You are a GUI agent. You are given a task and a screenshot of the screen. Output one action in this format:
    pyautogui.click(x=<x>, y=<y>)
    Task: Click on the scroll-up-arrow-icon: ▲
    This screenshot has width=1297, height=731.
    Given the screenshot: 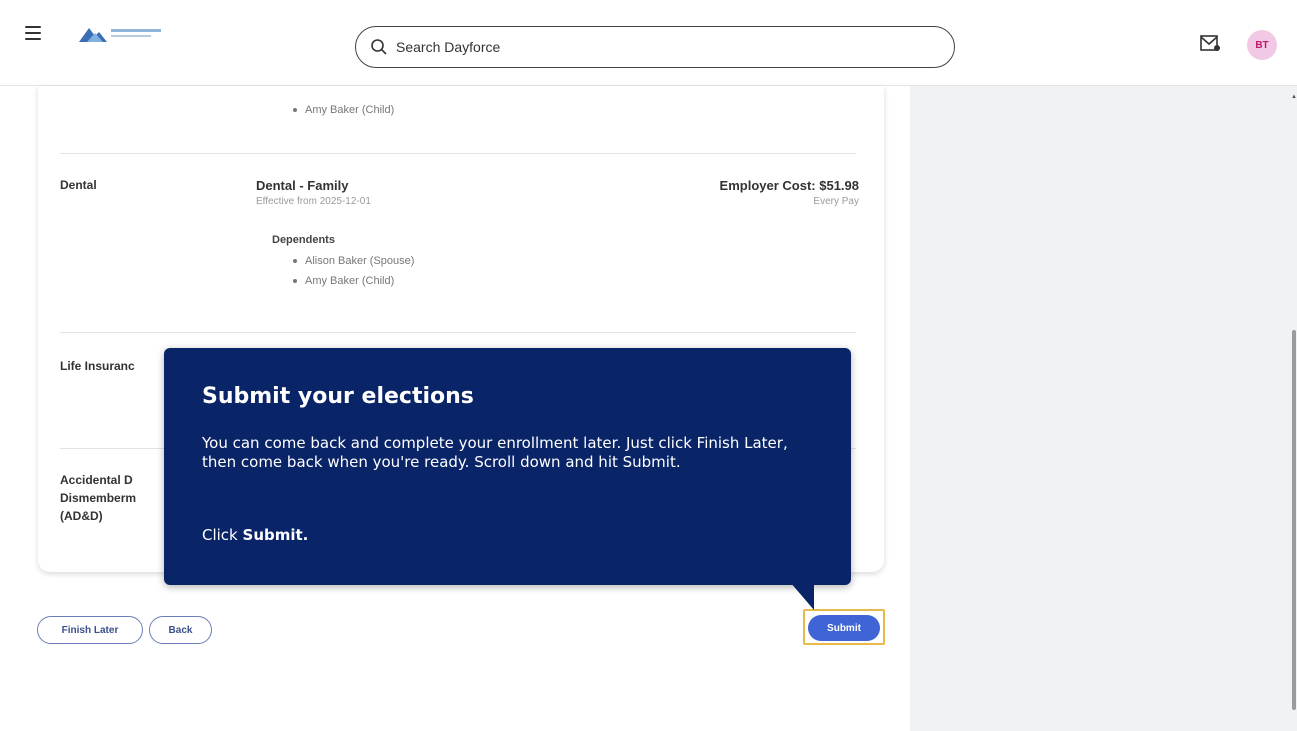 What is the action you would take?
    pyautogui.click(x=1294, y=97)
    